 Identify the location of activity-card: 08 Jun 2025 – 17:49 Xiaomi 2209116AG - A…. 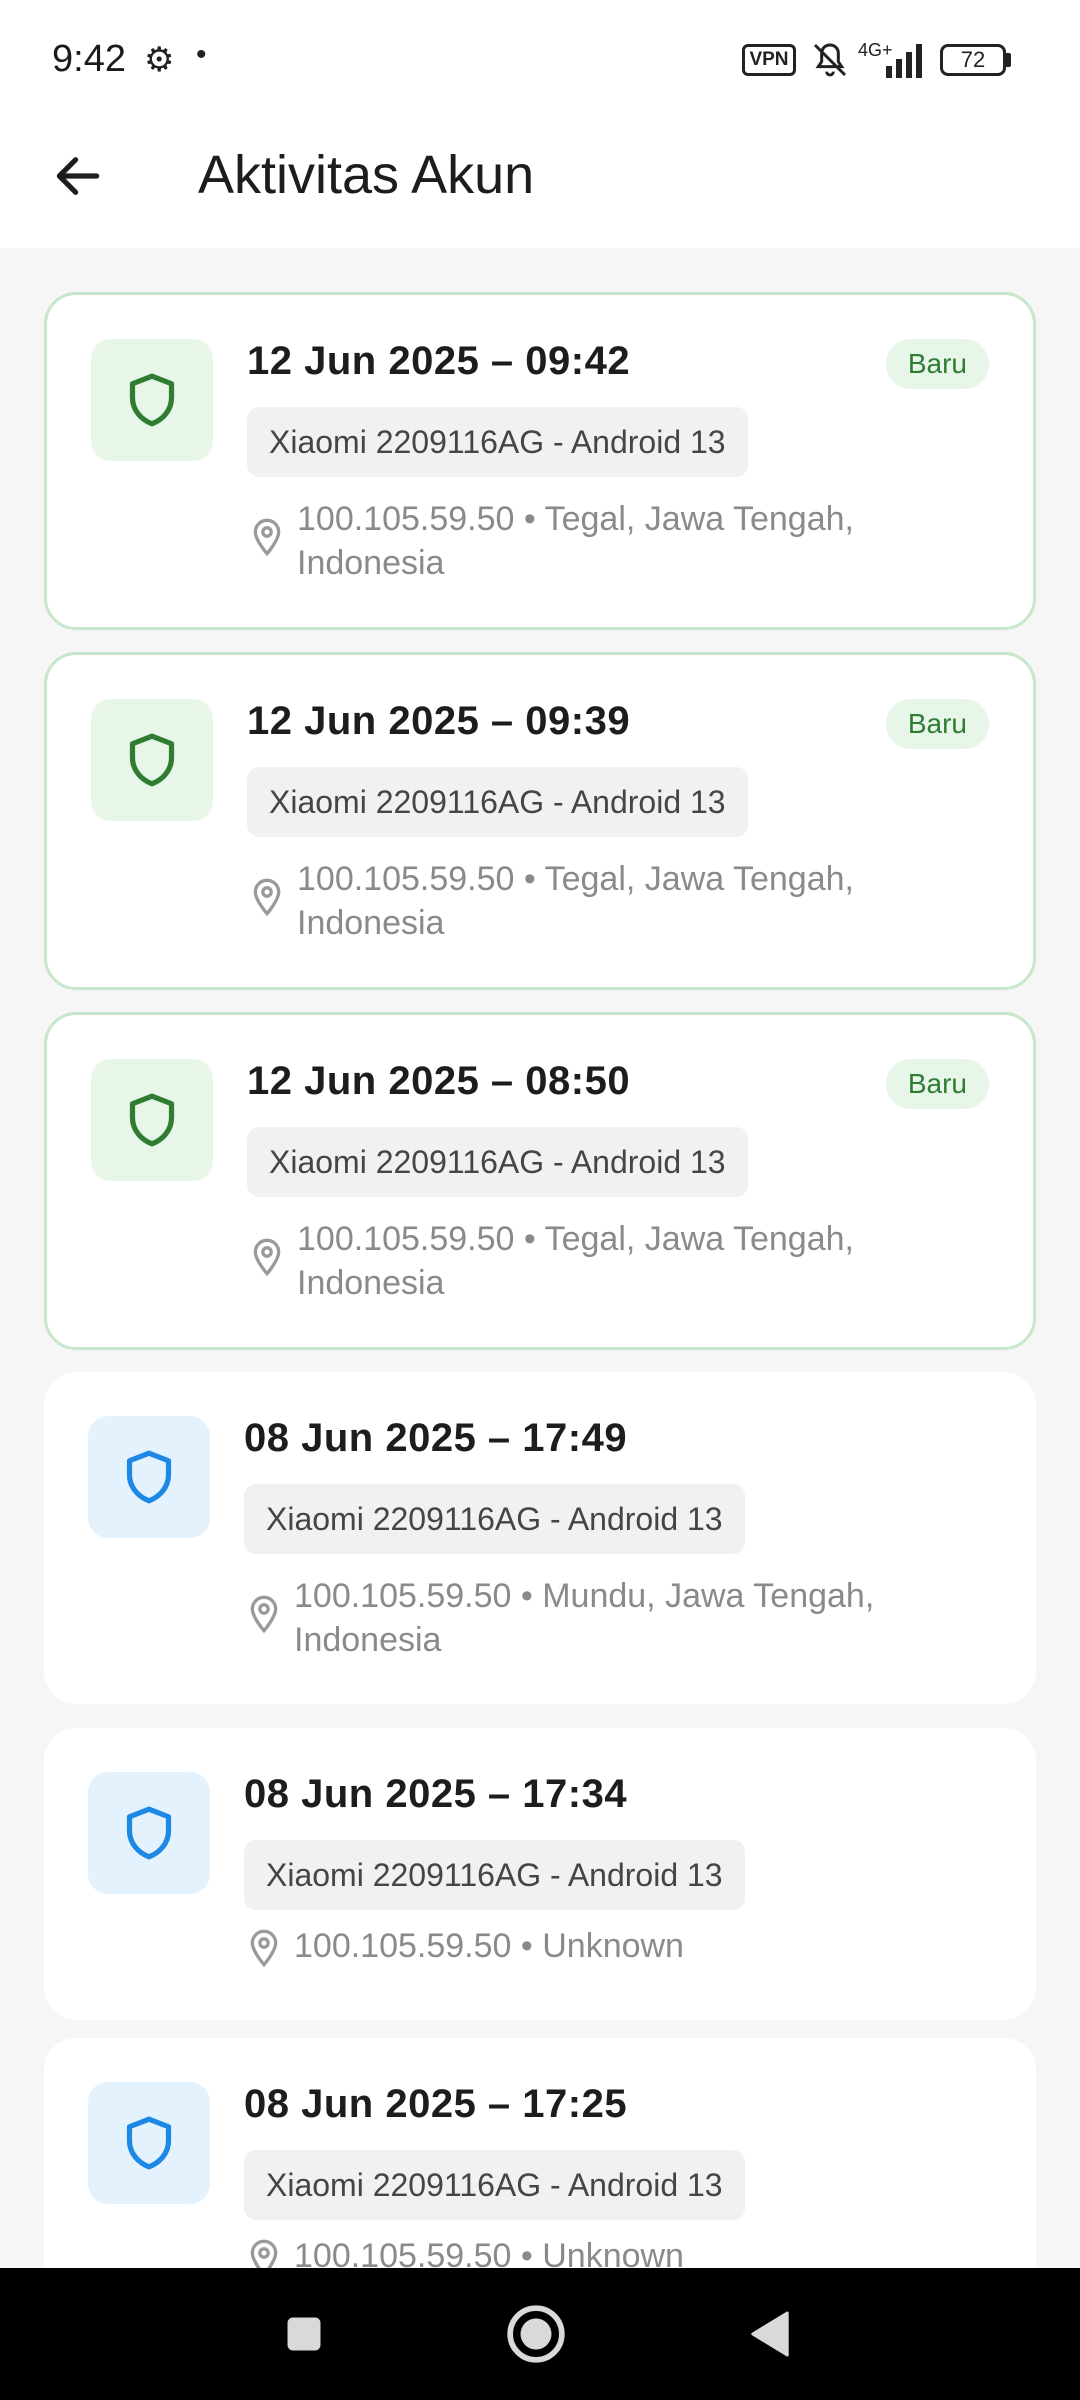
(540, 1538).